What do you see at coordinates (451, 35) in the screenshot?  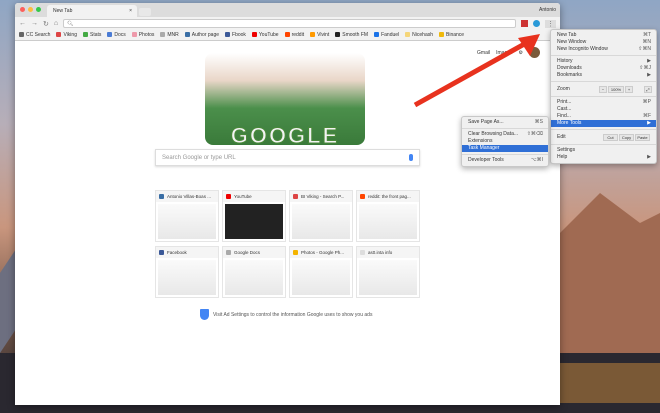 I see `bookmark-item: Binance` at bounding box center [451, 35].